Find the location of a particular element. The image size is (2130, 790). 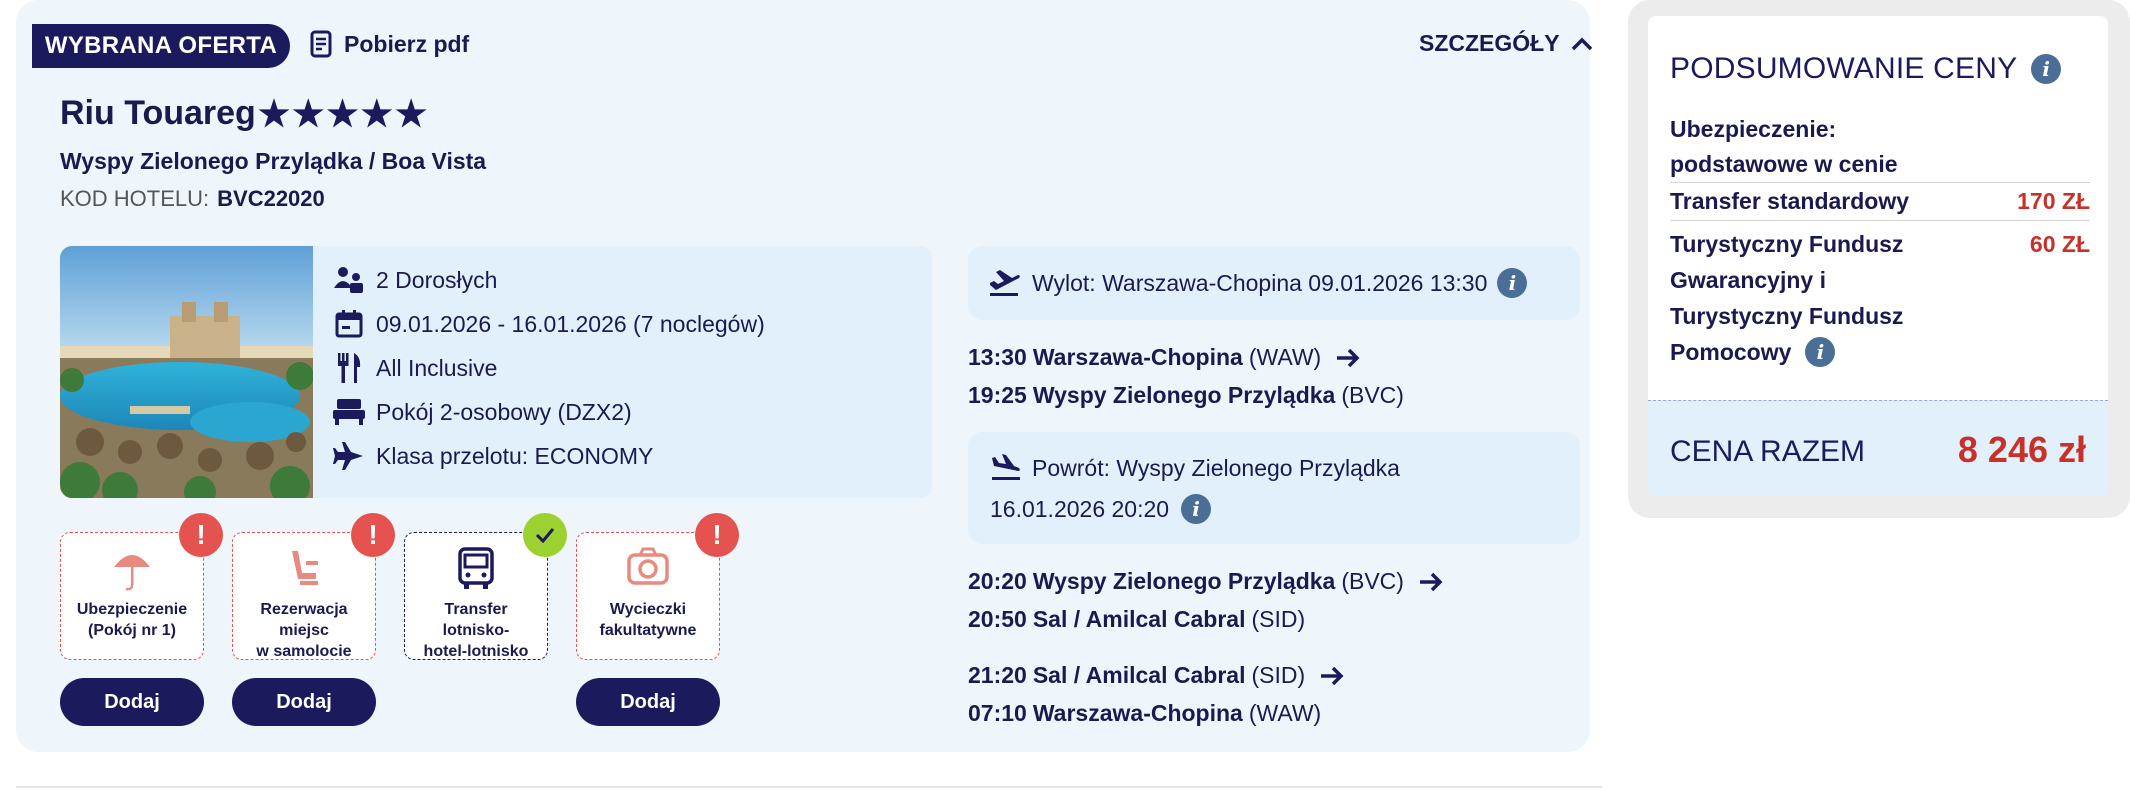

fact-board-text: All Inclusive is located at coordinates (437, 367).